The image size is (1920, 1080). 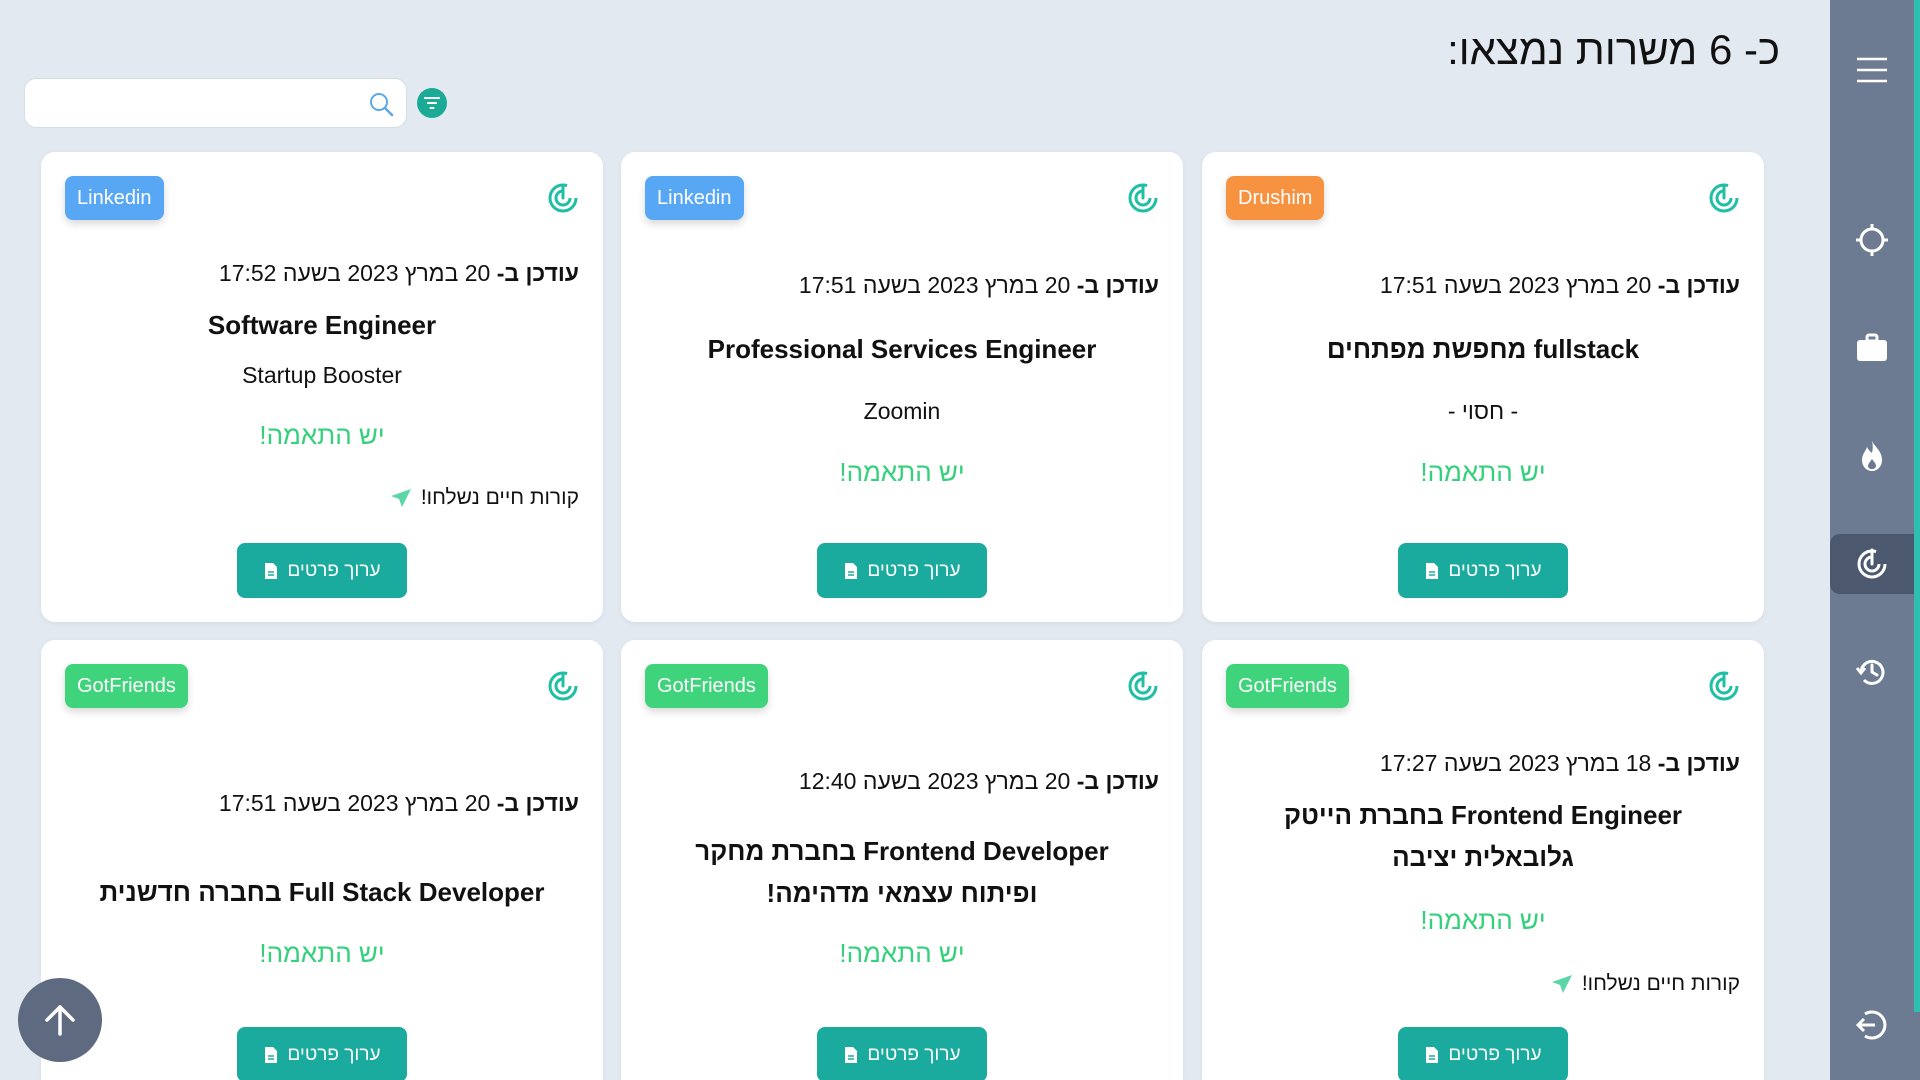 I want to click on job-title: fullstack מחפשת מפתחים, so click(x=1483, y=349).